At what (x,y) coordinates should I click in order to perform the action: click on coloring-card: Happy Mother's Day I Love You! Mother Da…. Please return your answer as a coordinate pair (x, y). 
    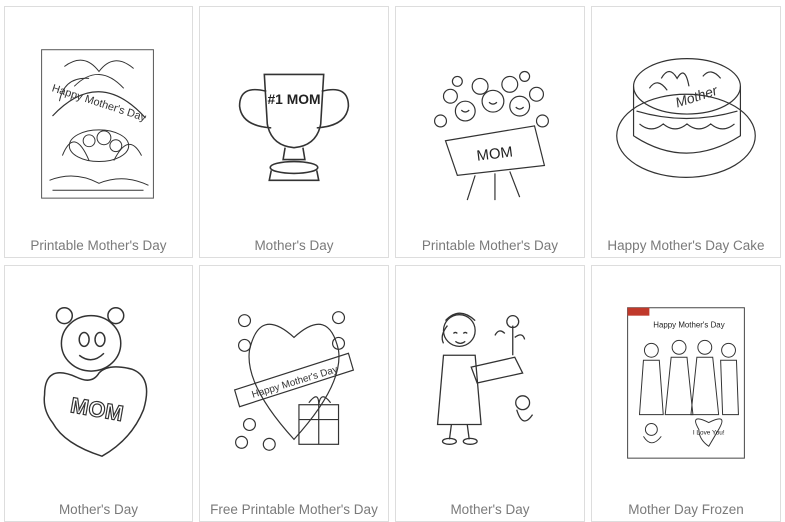
    Looking at the image, I should click on (686, 393).